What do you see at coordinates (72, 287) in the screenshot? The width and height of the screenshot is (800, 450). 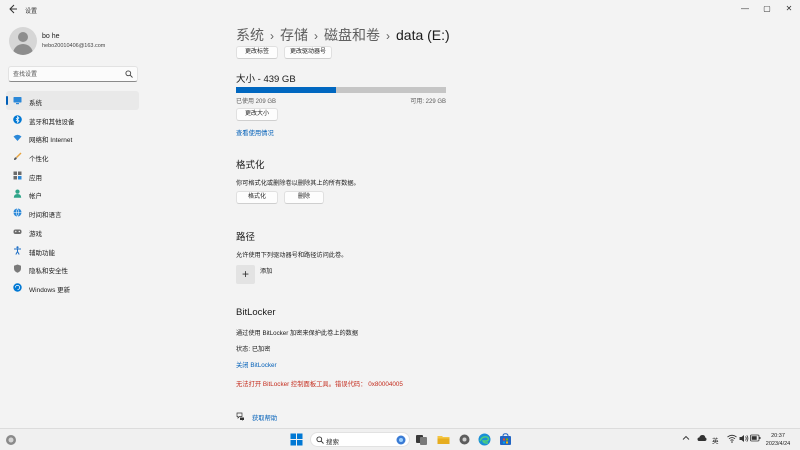 I see `sidebar-item-windows-update: Windows 更新` at bounding box center [72, 287].